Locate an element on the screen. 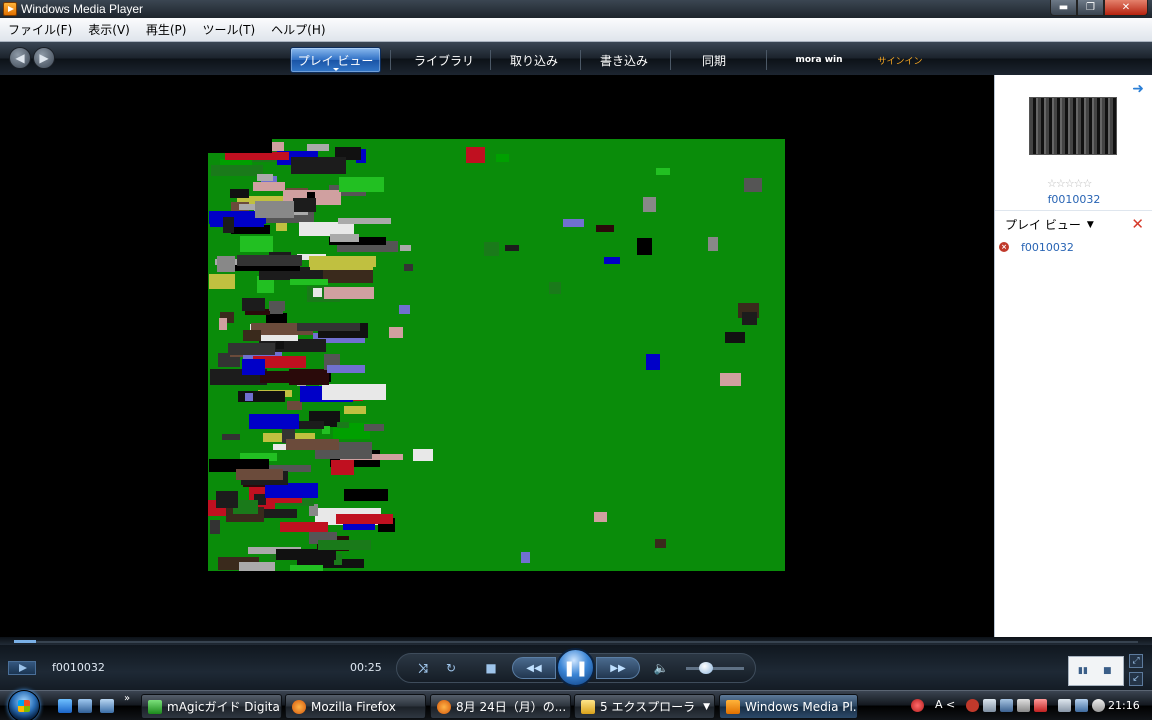 The width and height of the screenshot is (1152, 720). now-playing-icon is located at coordinates (22, 668).